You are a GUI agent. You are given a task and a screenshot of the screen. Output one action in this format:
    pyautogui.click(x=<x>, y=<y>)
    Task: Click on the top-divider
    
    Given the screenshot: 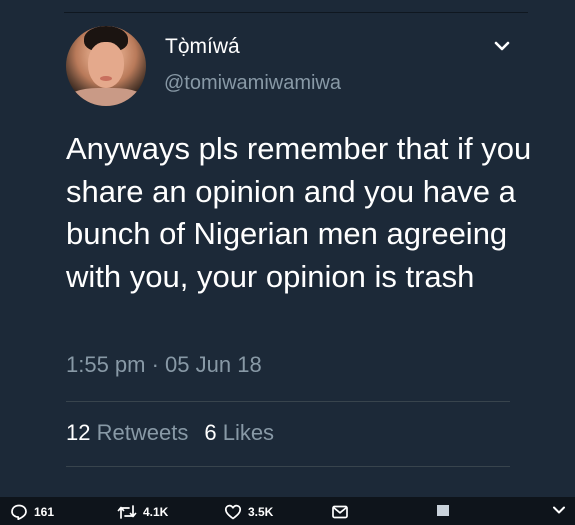 What is the action you would take?
    pyautogui.click(x=296, y=12)
    